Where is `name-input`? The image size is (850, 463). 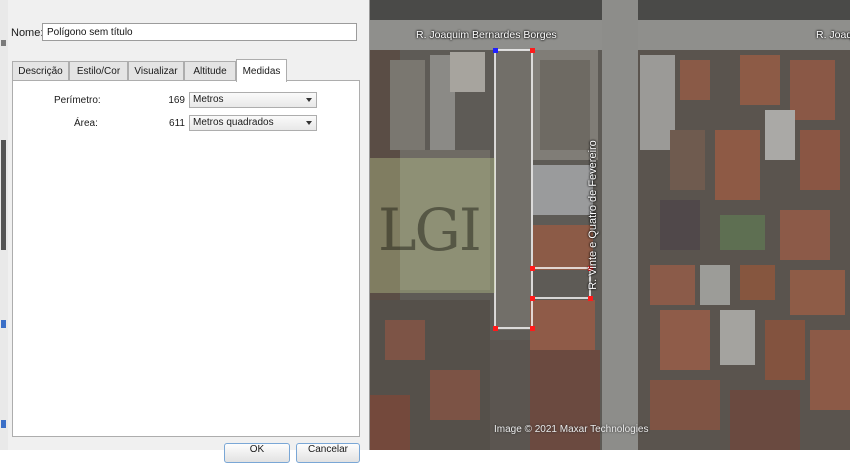 name-input is located at coordinates (199, 32).